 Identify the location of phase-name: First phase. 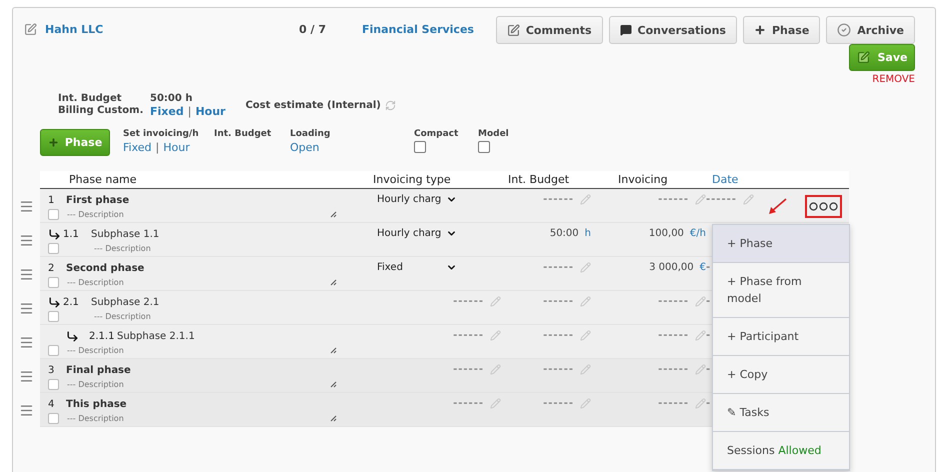
(98, 200).